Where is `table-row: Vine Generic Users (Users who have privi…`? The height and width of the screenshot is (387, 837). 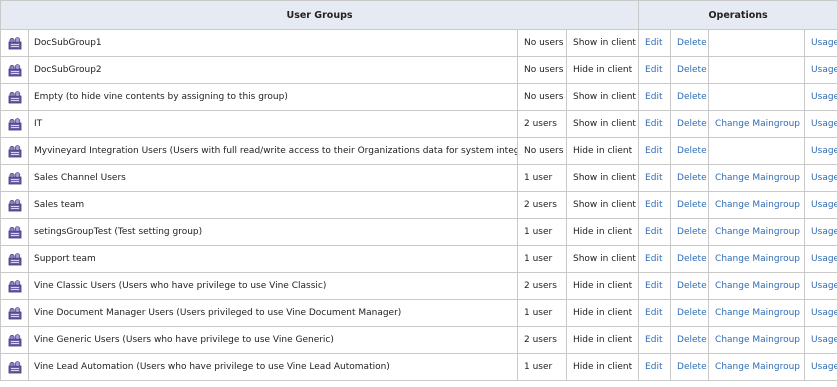 table-row: Vine Generic Users (Users who have privi… is located at coordinates (418, 340).